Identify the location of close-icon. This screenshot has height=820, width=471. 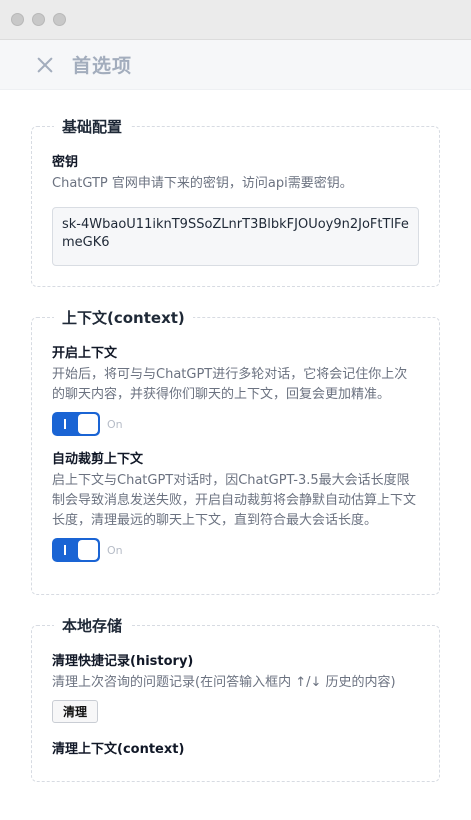
(45, 65).